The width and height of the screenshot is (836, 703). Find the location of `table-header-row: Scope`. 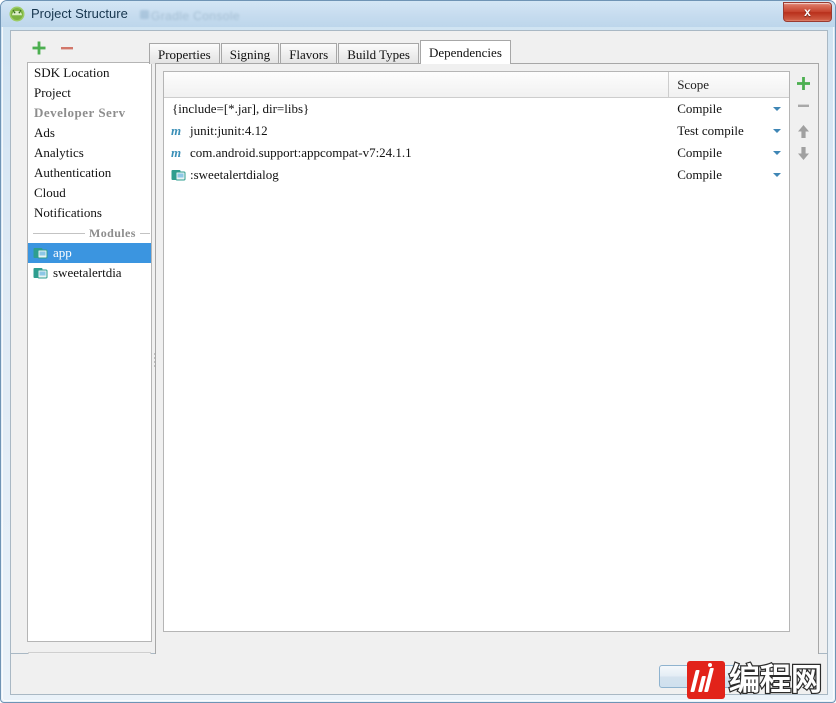

table-header-row: Scope is located at coordinates (476, 85).